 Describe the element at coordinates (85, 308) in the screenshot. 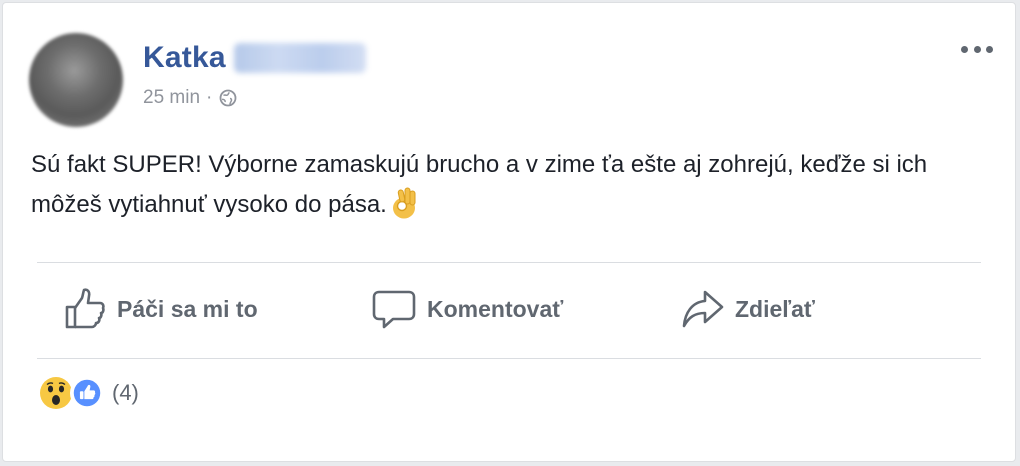

I see `thumbs-up-icon` at that location.